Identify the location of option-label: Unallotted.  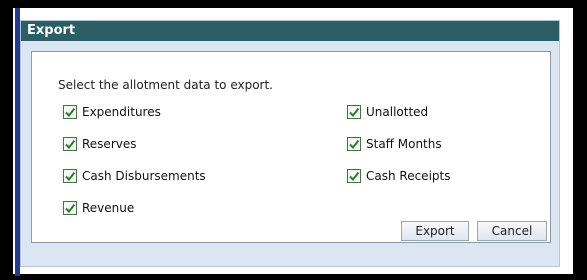
(397, 112).